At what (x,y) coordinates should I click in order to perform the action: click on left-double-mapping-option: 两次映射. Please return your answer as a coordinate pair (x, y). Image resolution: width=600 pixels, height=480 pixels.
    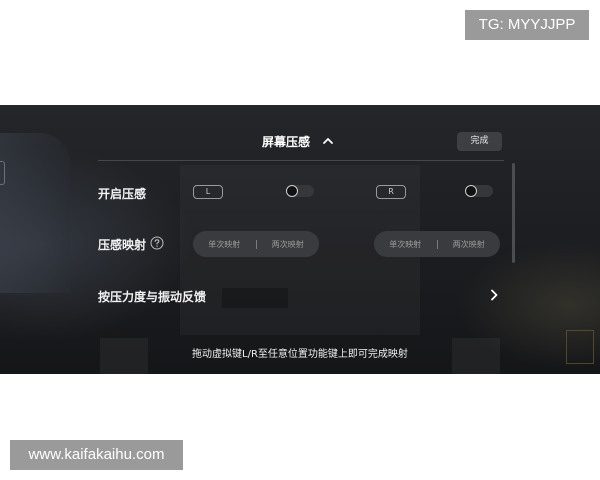
    Looking at the image, I should click on (288, 244).